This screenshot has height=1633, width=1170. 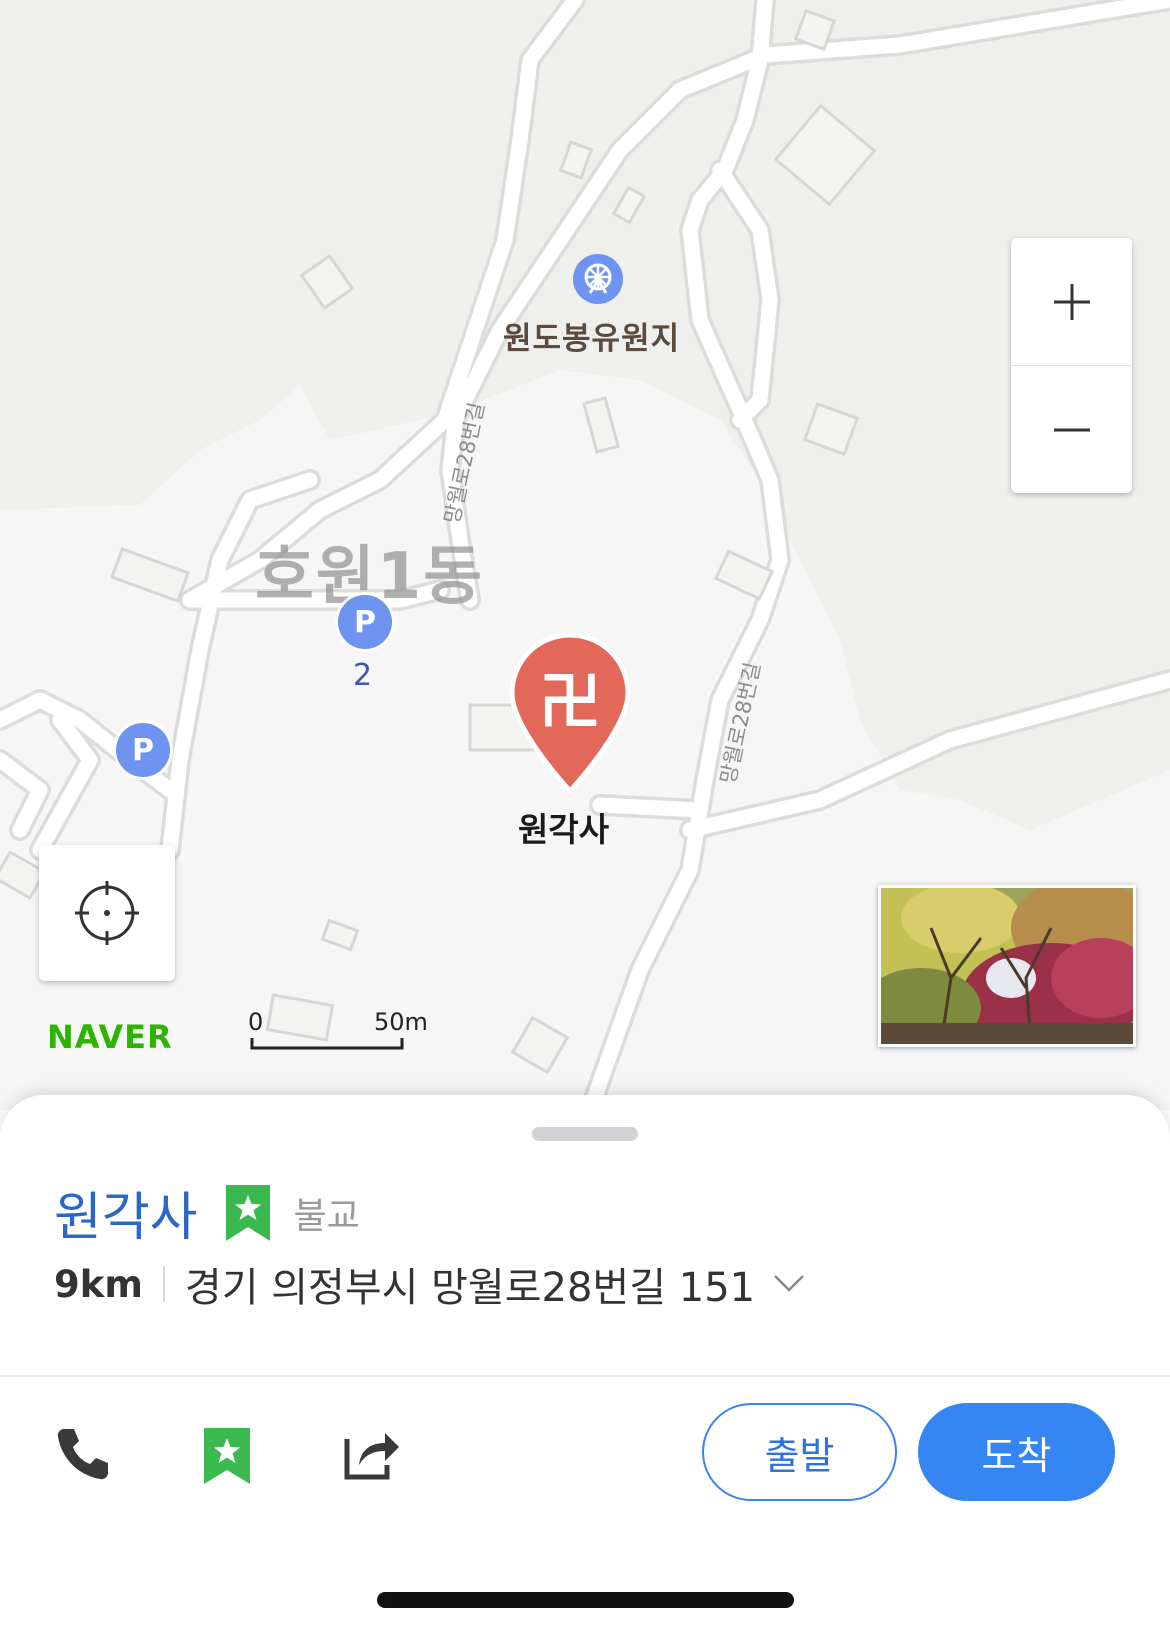 I want to click on chevron-down-icon, so click(x=789, y=1284).